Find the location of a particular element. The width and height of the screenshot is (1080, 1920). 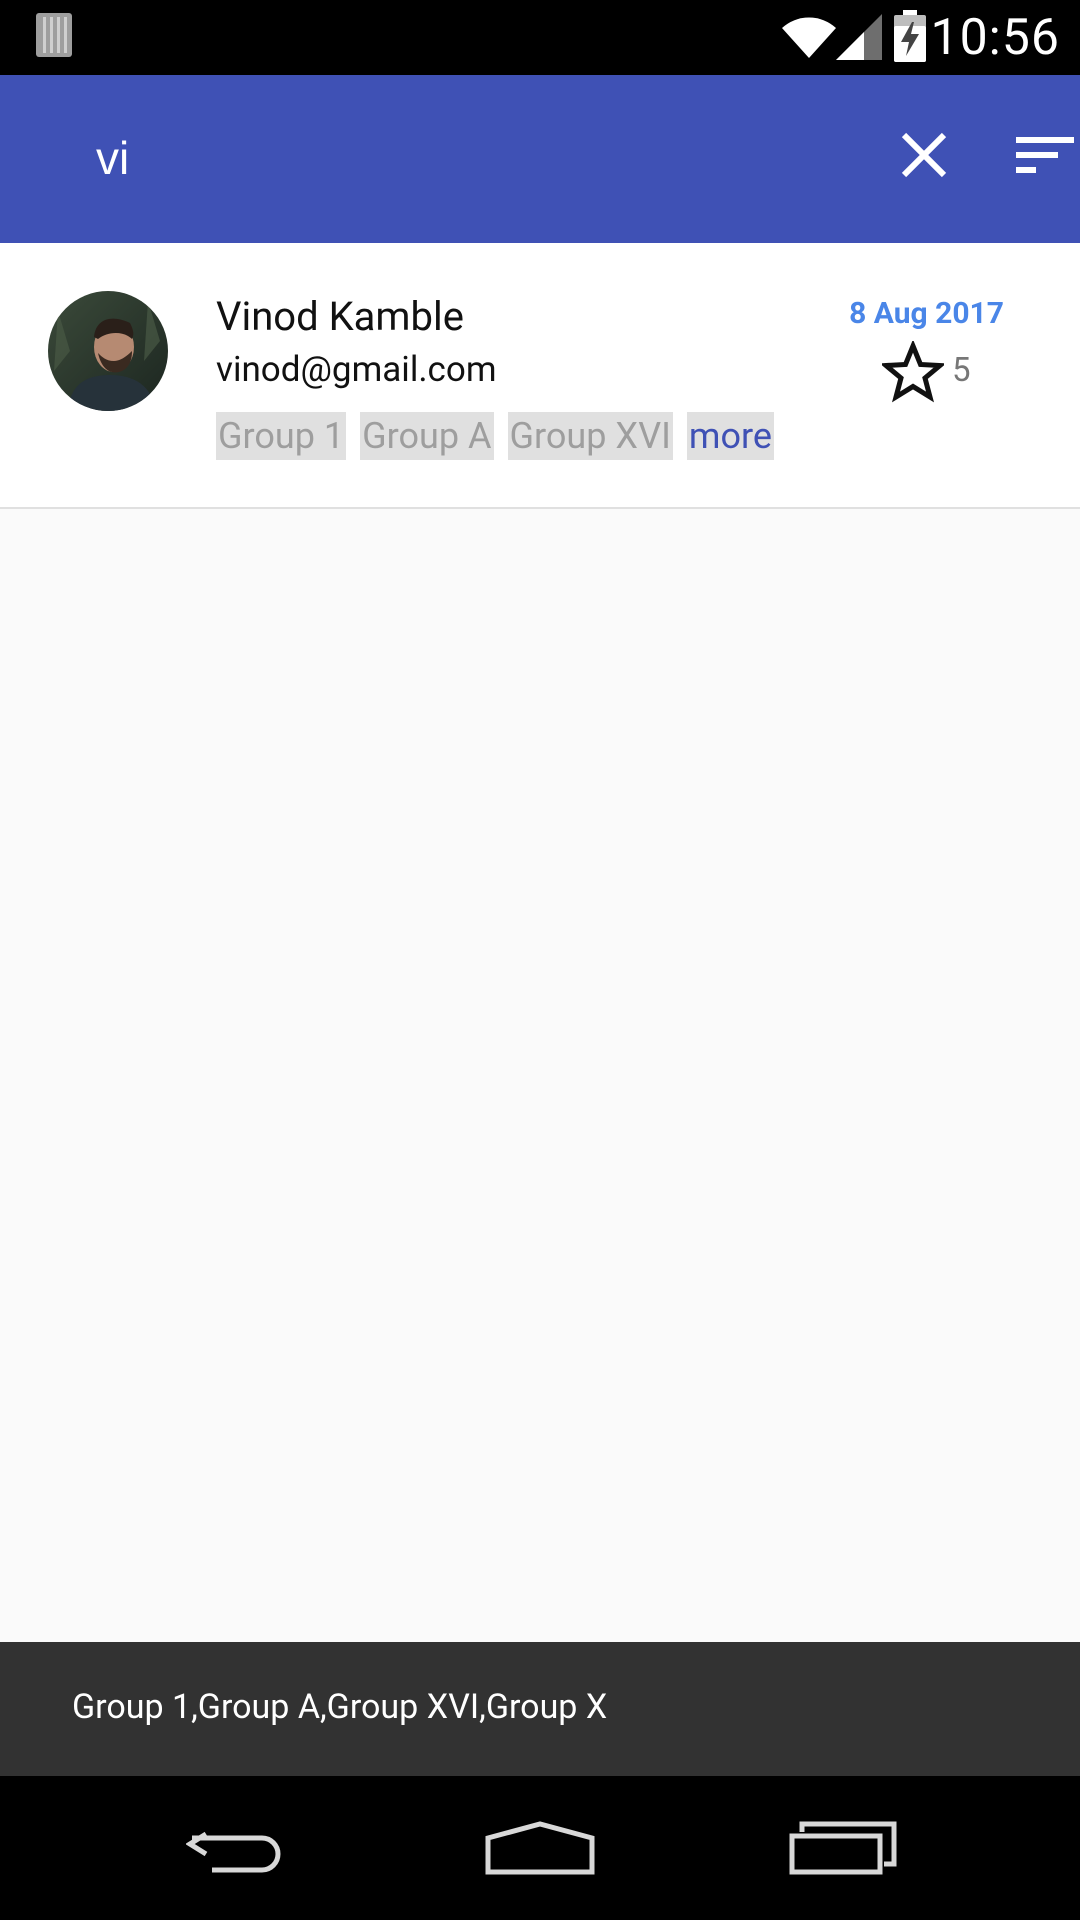

contact-groups: Group 1 Group A Group XVI more is located at coordinates (495, 437).